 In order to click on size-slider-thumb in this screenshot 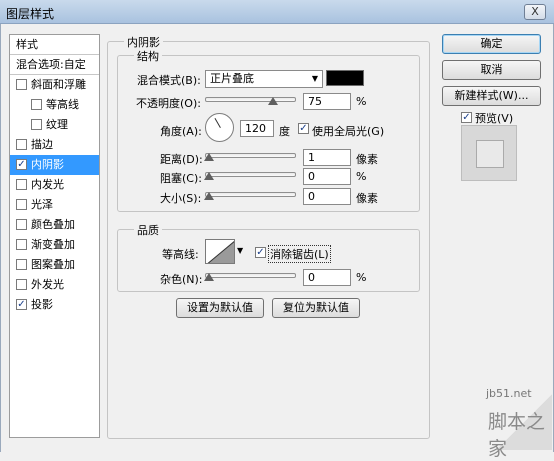, I will do `click(209, 196)`.